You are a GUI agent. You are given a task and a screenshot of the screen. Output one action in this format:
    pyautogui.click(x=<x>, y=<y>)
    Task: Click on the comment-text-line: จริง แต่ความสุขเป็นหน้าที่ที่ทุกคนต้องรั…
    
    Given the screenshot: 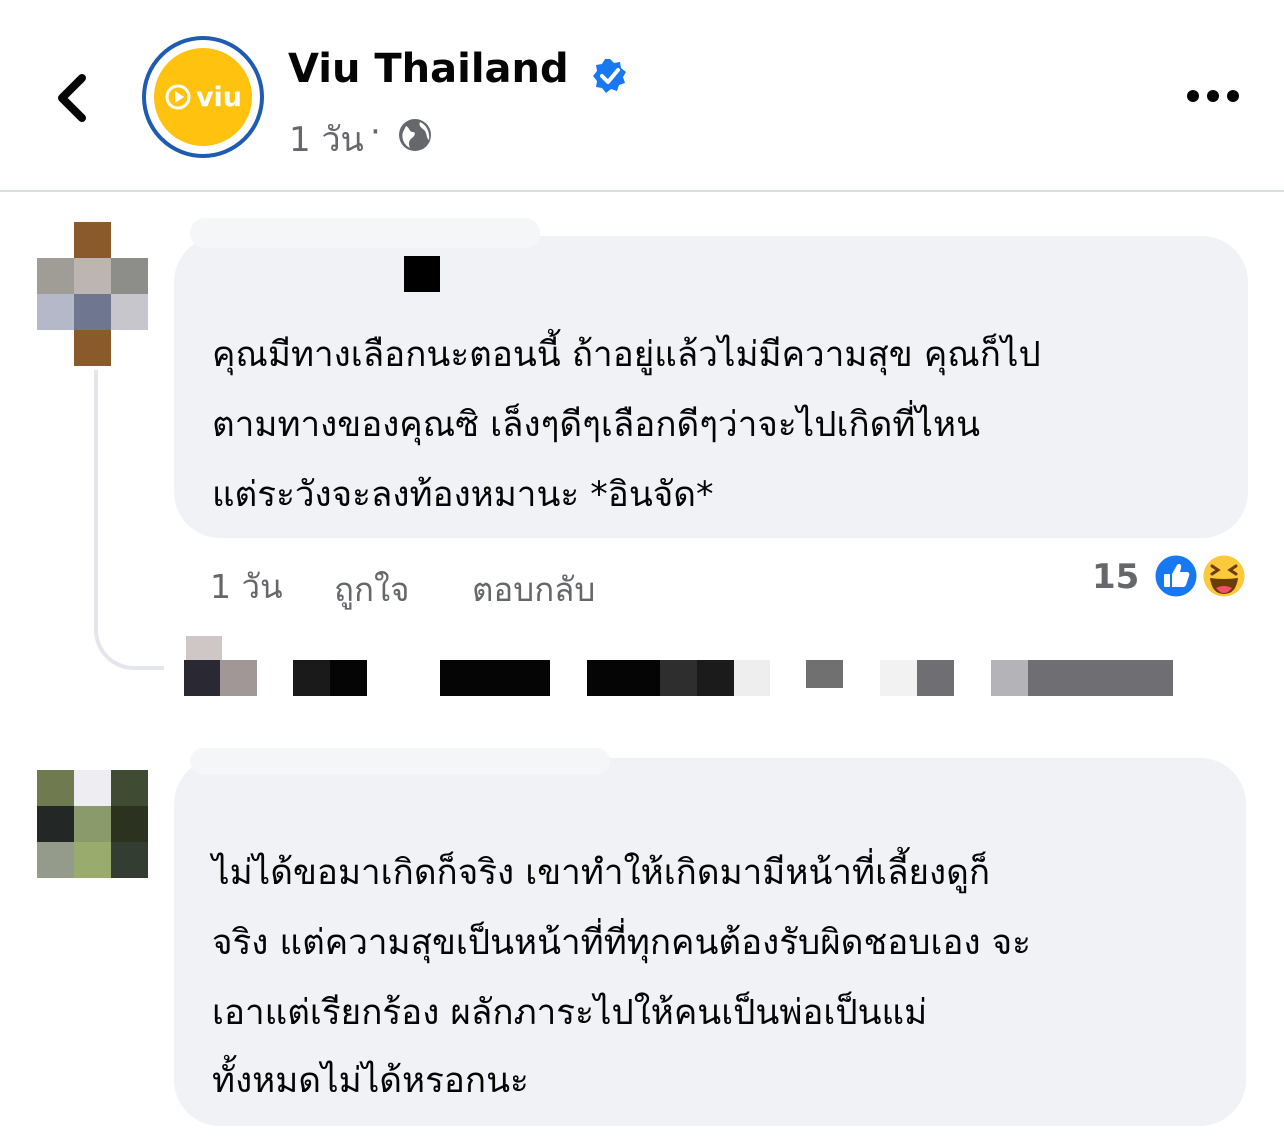 What is the action you would take?
    pyautogui.click(x=621, y=943)
    